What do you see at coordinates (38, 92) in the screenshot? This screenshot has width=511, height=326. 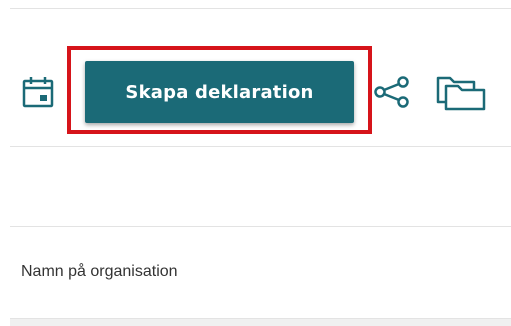 I see `calendar-icon` at bounding box center [38, 92].